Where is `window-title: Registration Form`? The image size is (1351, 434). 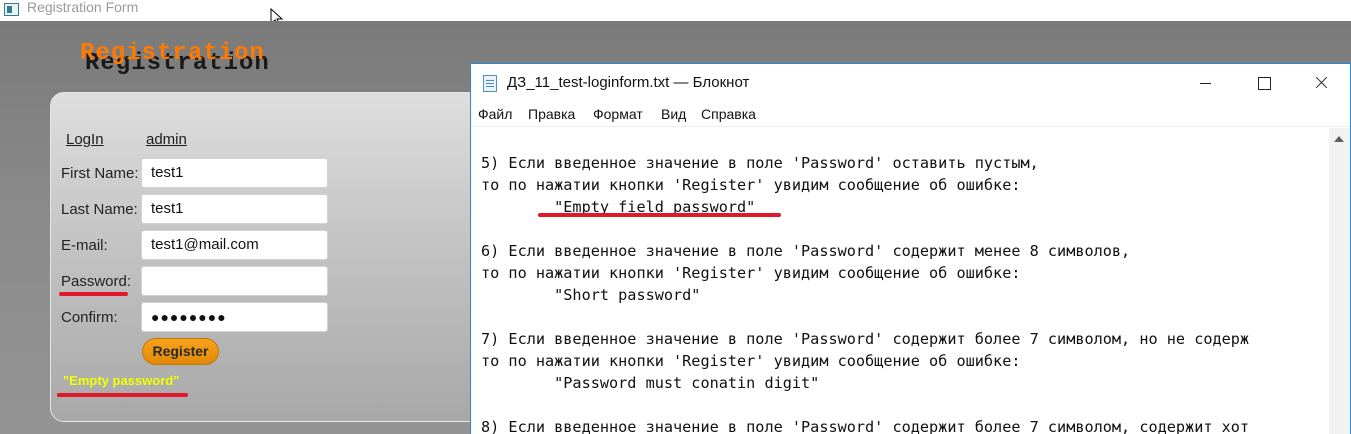
window-title: Registration Form is located at coordinates (83, 7).